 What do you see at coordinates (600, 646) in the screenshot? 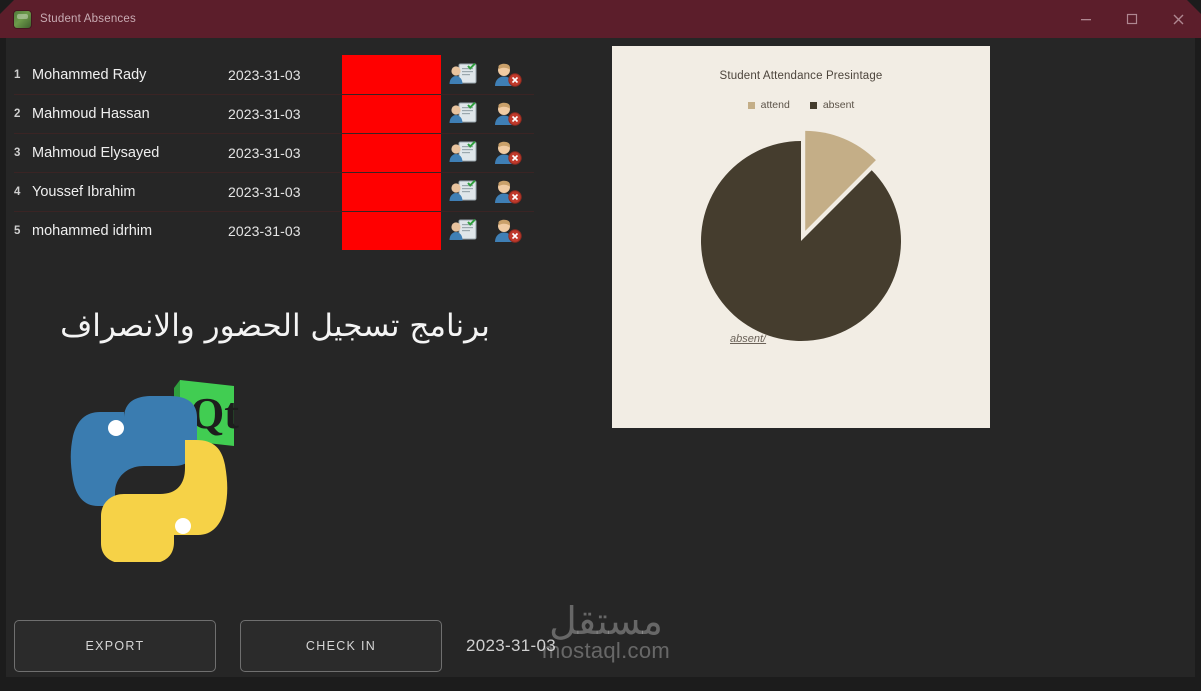
I see `bottom-toolbar: EXPORT CHECK IN 2023-31-03` at bounding box center [600, 646].